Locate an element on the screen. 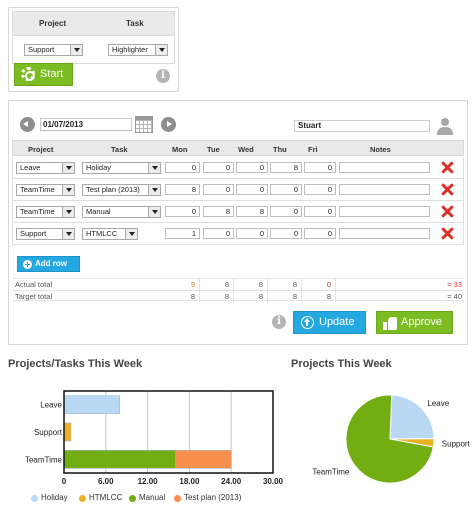 Image resolution: width=474 pixels, height=513 pixels. timer-task-select: Highlighter is located at coordinates (138, 50).